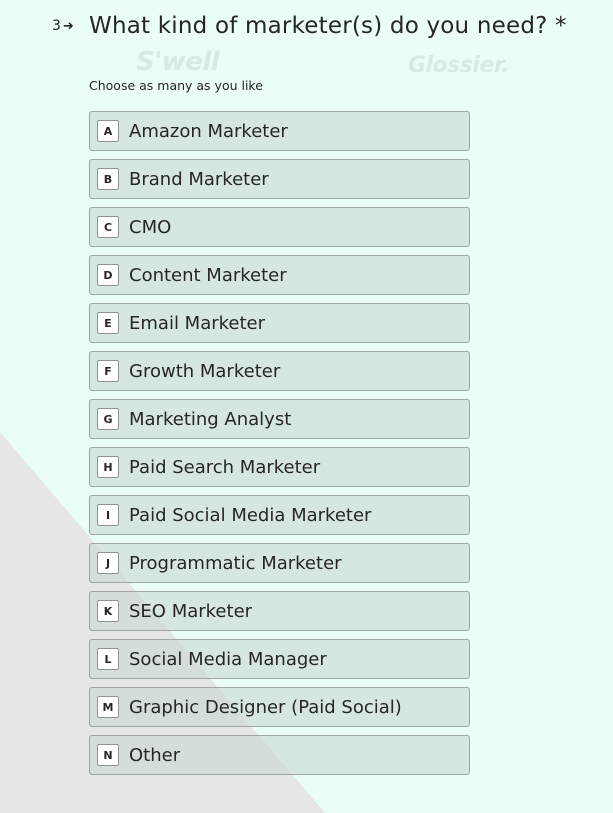 The image size is (613, 813). I want to click on choice-option: H Paid Search Marketer, so click(279, 467).